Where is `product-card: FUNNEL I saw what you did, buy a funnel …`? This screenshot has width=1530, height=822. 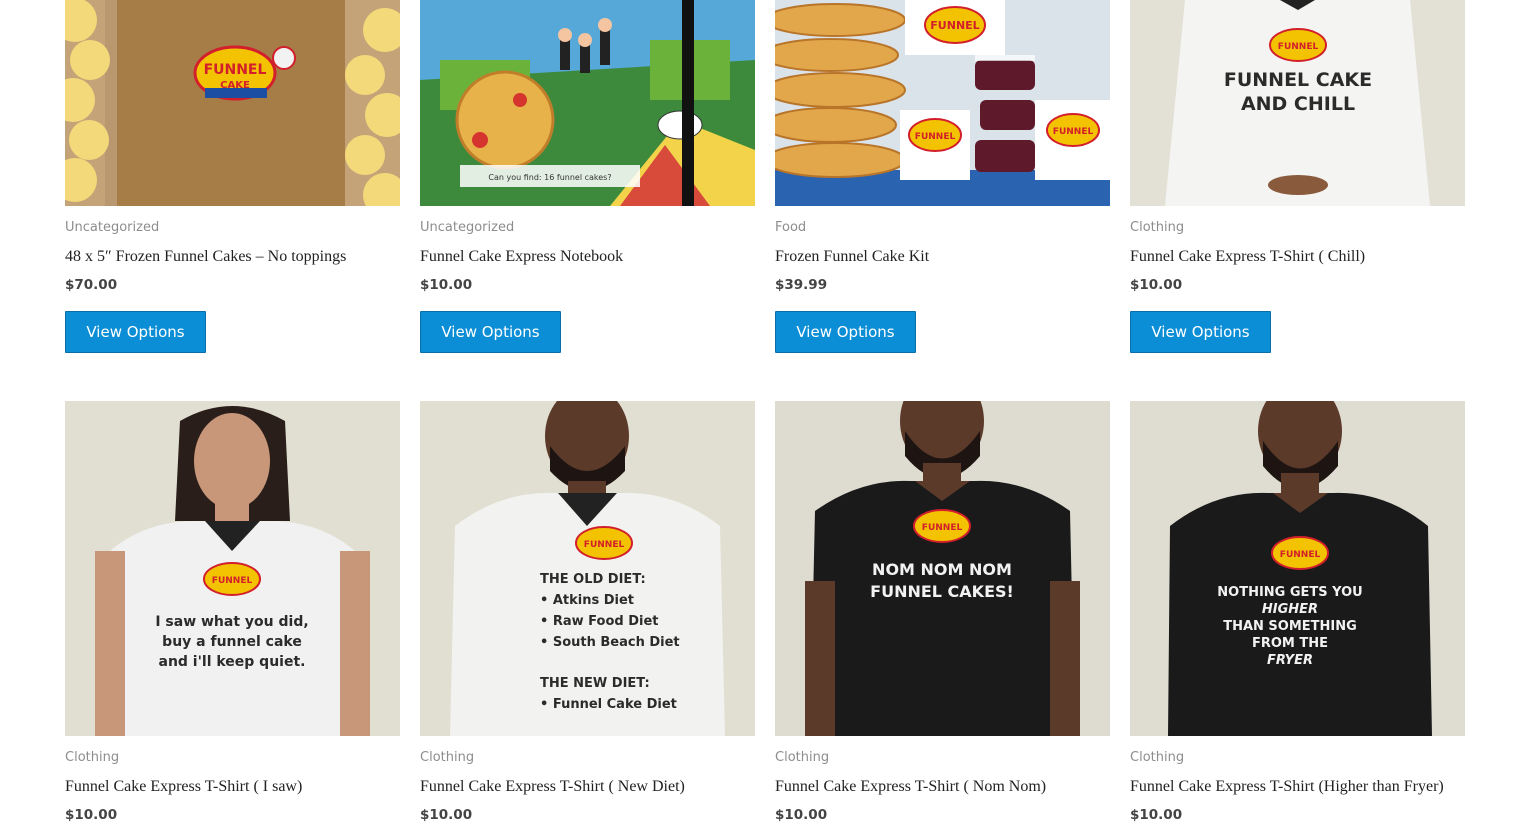 product-card: FUNNEL I saw what you did, buy a funnel … is located at coordinates (232, 611).